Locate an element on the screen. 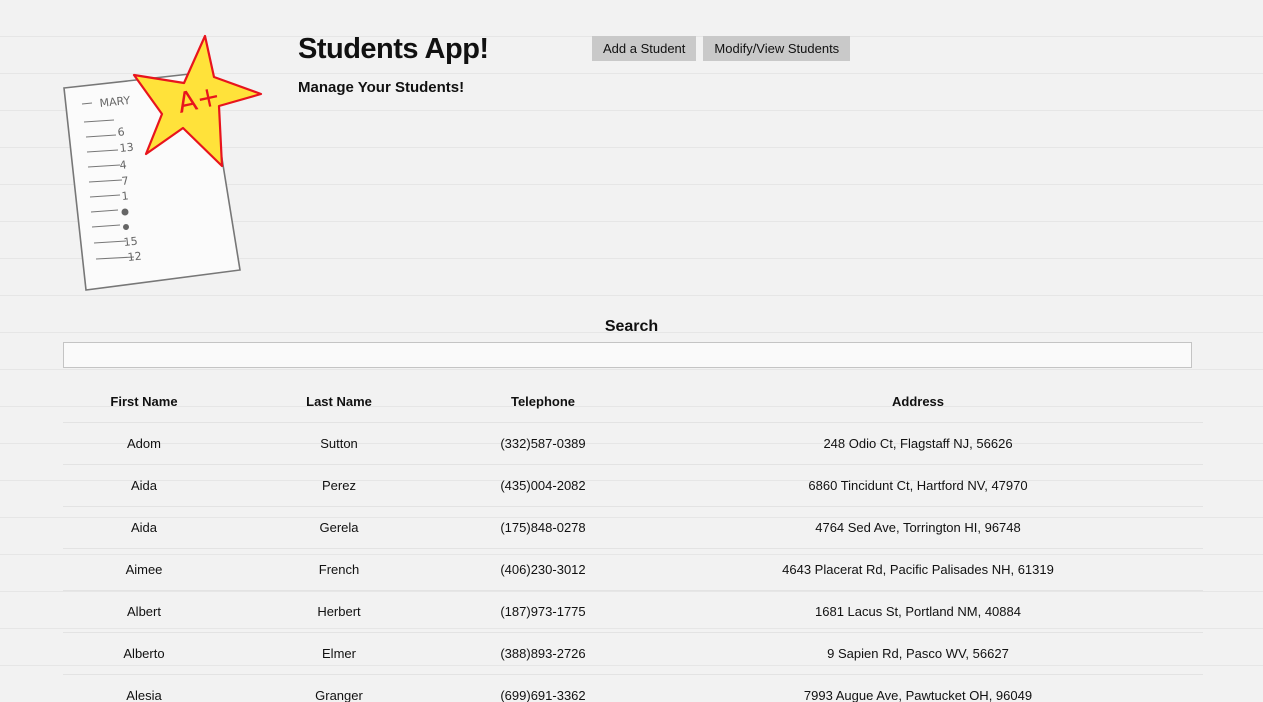 This screenshot has height=702, width=1263. cell-address: 1681 Lacus St, Portland NM, 40884 is located at coordinates (918, 611).